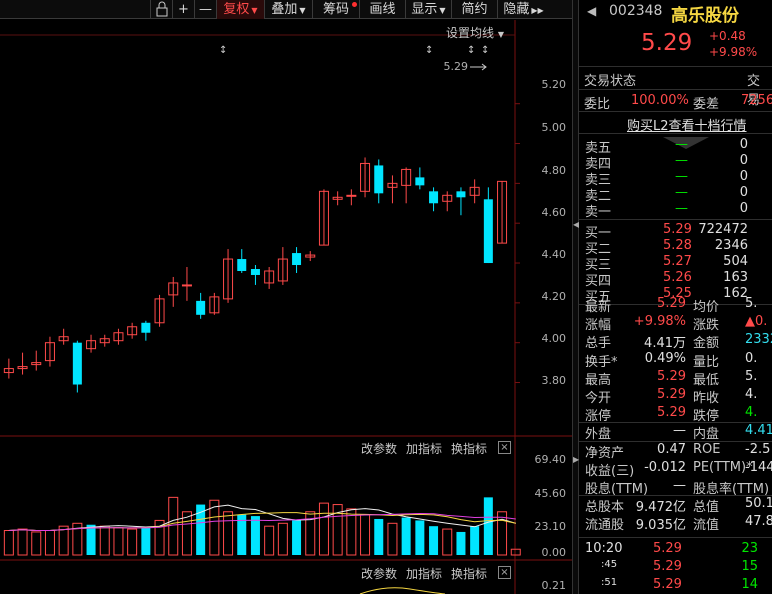  What do you see at coordinates (474, 9) in the screenshot?
I see `simple-button: 简约` at bounding box center [474, 9].